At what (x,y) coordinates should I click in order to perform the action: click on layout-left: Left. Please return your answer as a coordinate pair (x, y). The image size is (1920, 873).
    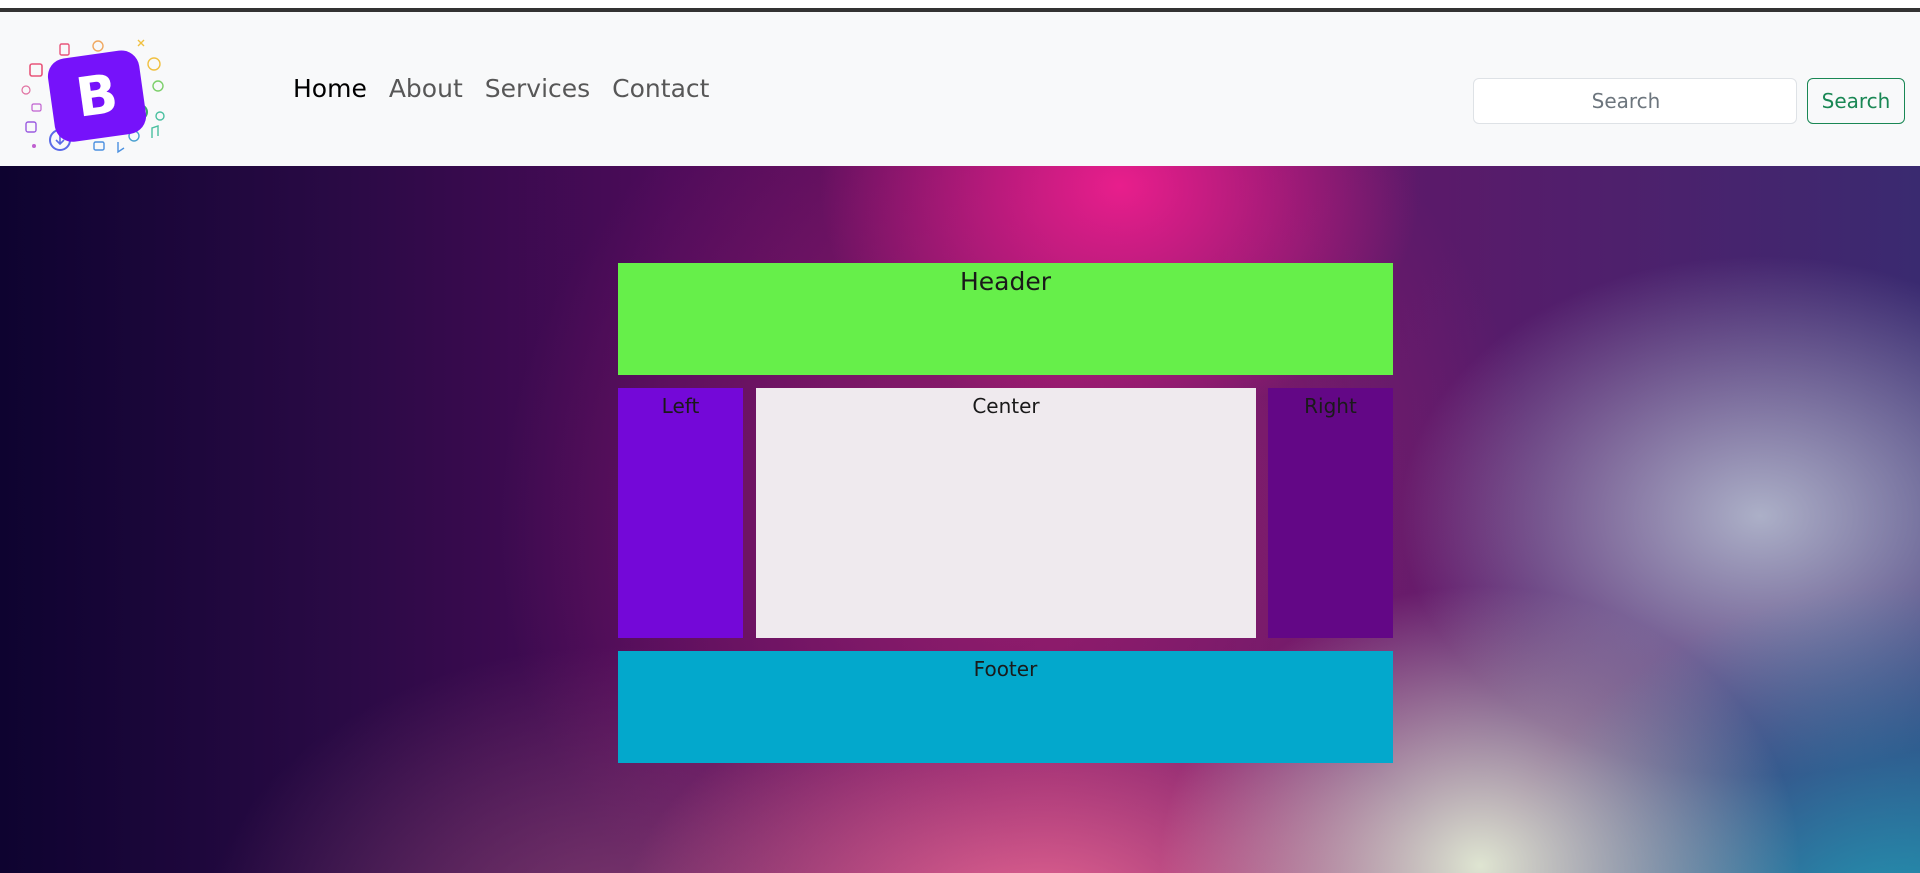
    Looking at the image, I should click on (680, 513).